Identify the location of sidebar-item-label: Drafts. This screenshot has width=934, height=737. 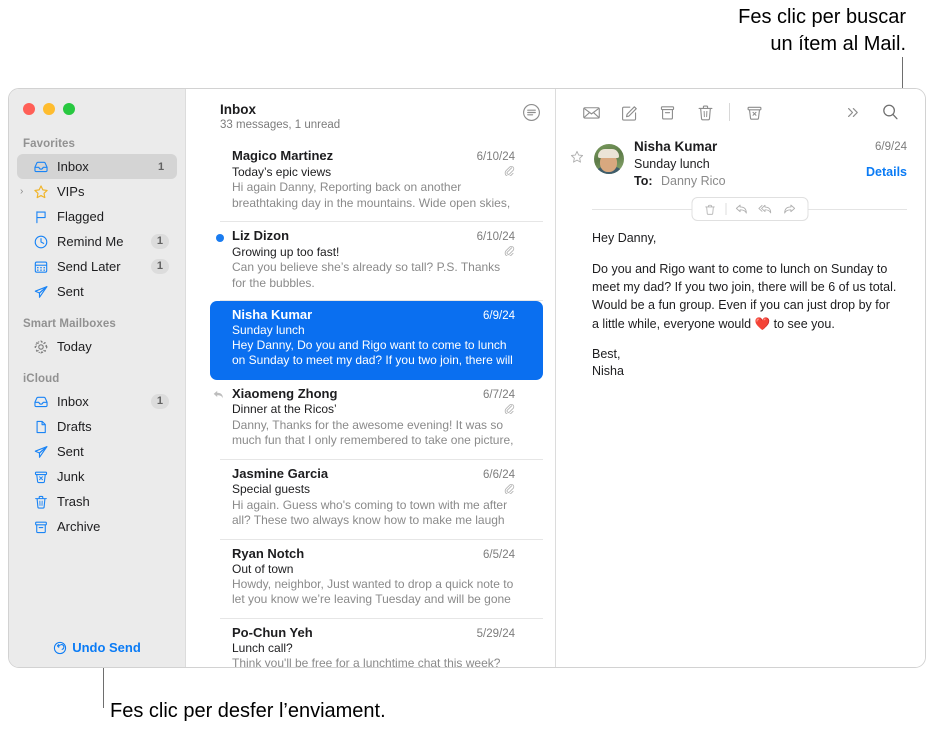
(74, 426).